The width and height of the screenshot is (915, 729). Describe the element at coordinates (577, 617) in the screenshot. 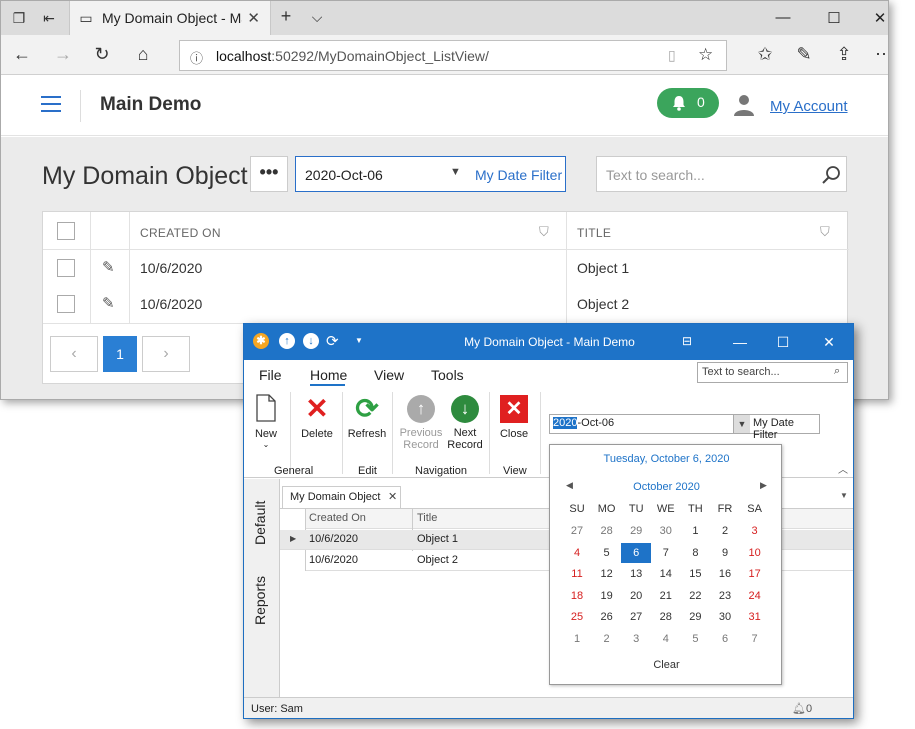

I see `calendar-day: 25` at that location.